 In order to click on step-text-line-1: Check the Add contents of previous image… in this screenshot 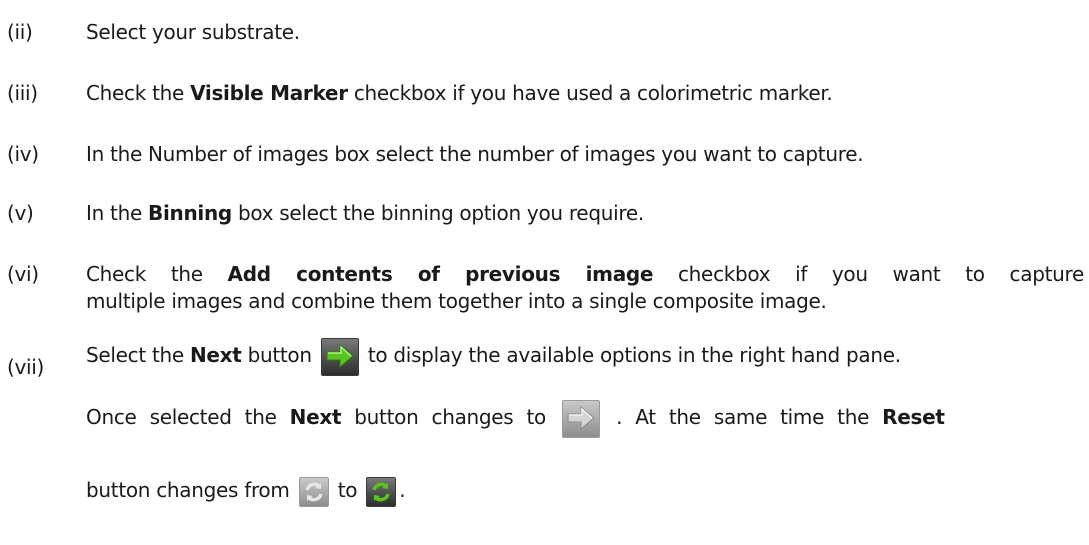, I will do `click(585, 274)`.